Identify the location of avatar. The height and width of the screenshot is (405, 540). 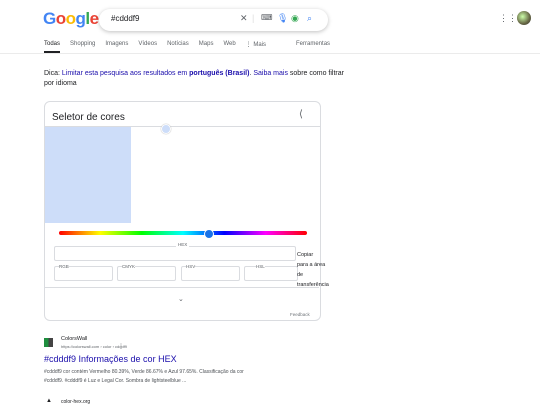
(524, 18).